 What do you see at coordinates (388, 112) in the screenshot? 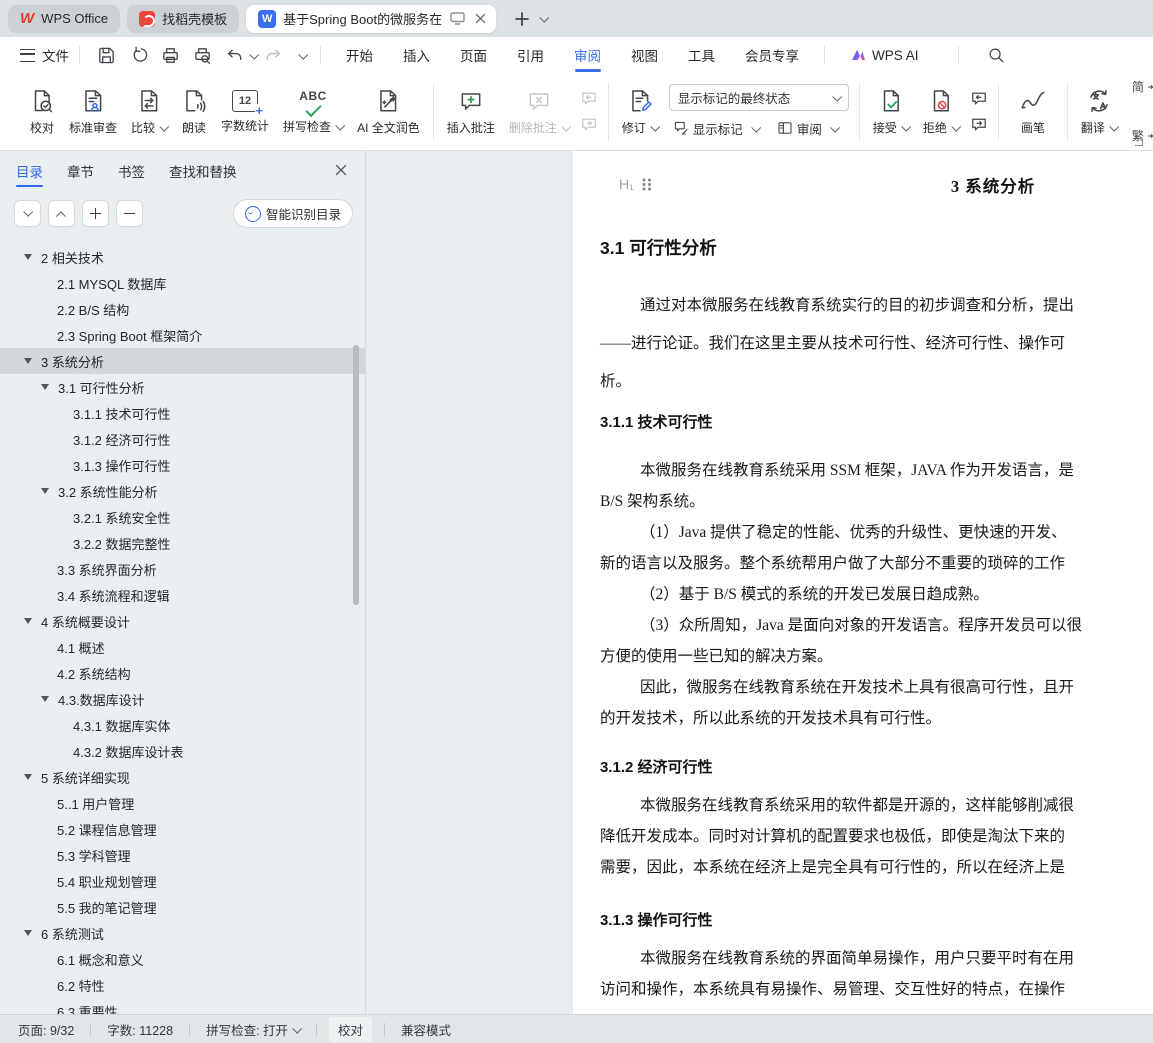
I see `ai-polish-button: AI 全文润色` at bounding box center [388, 112].